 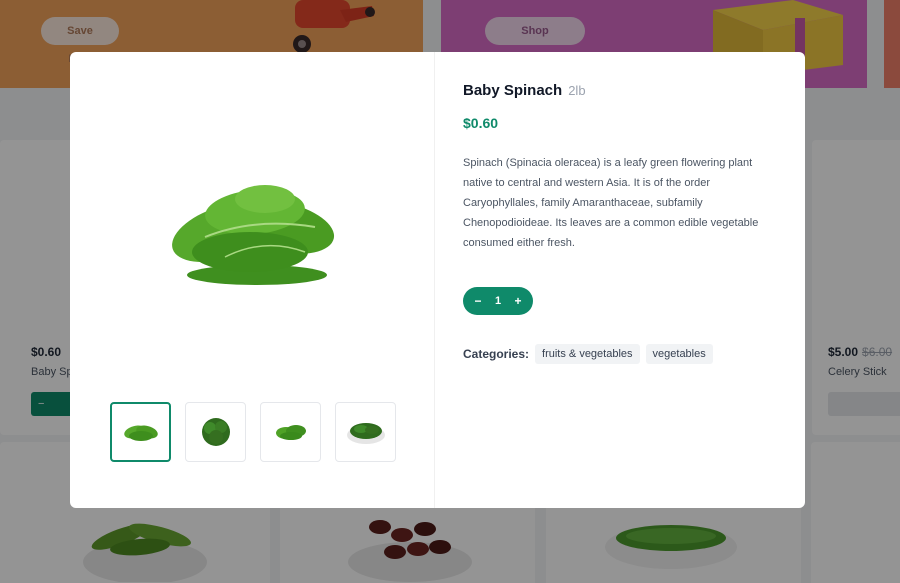 I want to click on spinach-leaves-thumb, so click(x=140, y=433).